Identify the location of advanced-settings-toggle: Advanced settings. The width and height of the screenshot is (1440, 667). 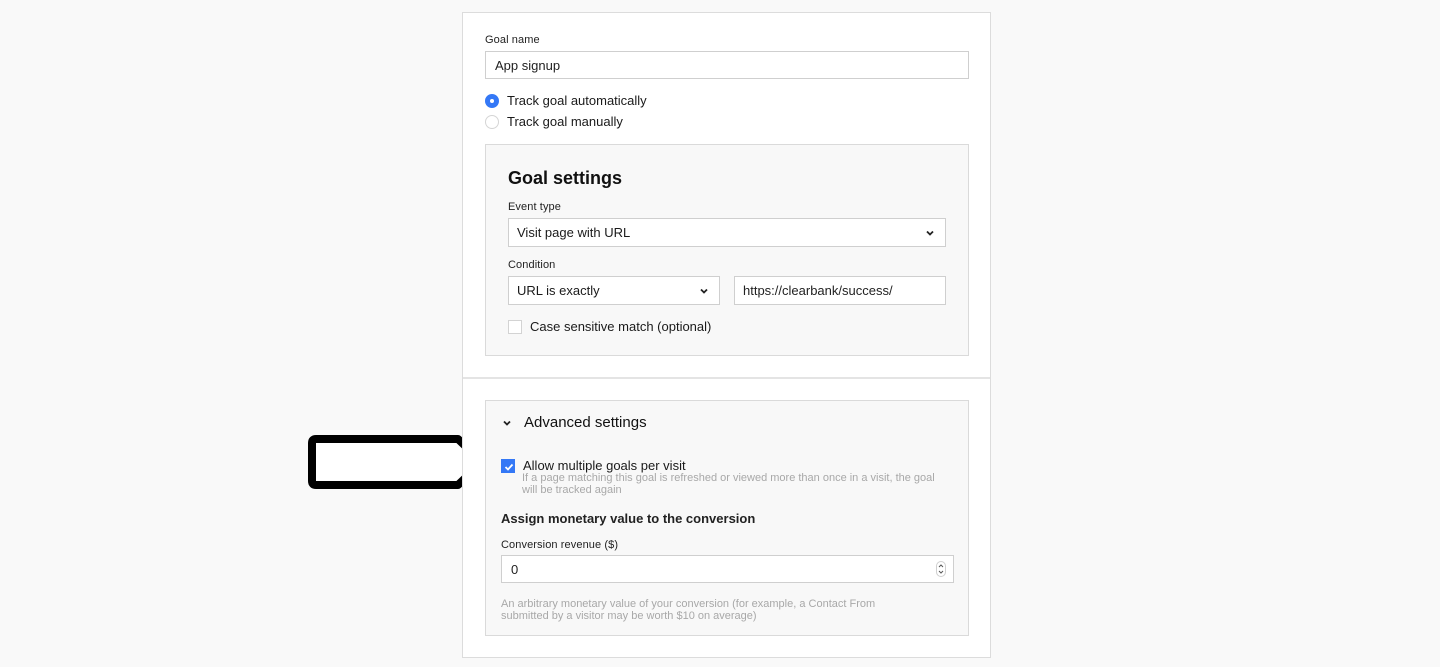
(574, 422).